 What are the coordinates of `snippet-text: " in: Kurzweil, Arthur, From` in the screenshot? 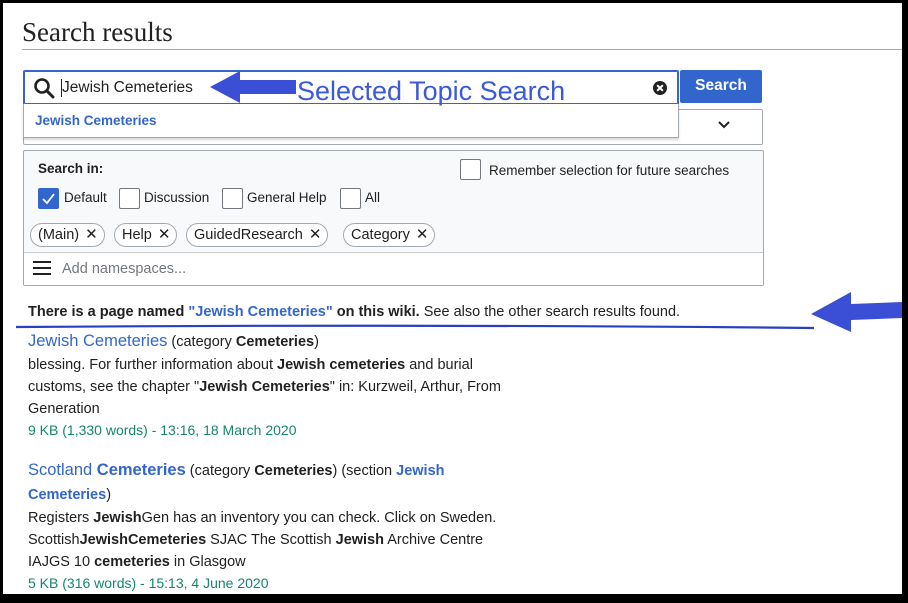 It's located at (415, 387).